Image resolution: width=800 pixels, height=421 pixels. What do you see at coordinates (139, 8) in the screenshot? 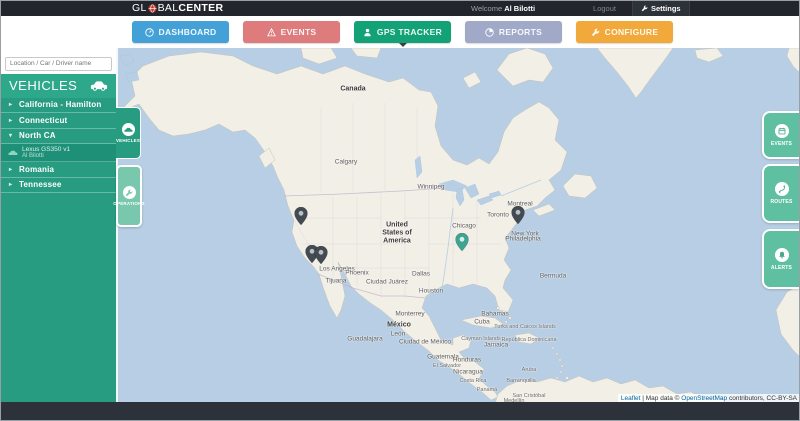
I see `logo-prefix: GL` at bounding box center [139, 8].